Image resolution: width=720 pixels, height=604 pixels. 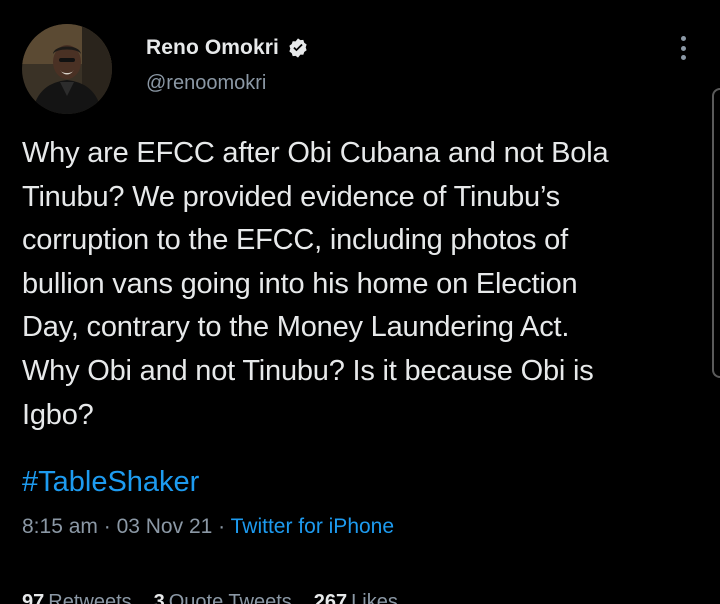 What do you see at coordinates (716, 233) in the screenshot?
I see `scroll-edge` at bounding box center [716, 233].